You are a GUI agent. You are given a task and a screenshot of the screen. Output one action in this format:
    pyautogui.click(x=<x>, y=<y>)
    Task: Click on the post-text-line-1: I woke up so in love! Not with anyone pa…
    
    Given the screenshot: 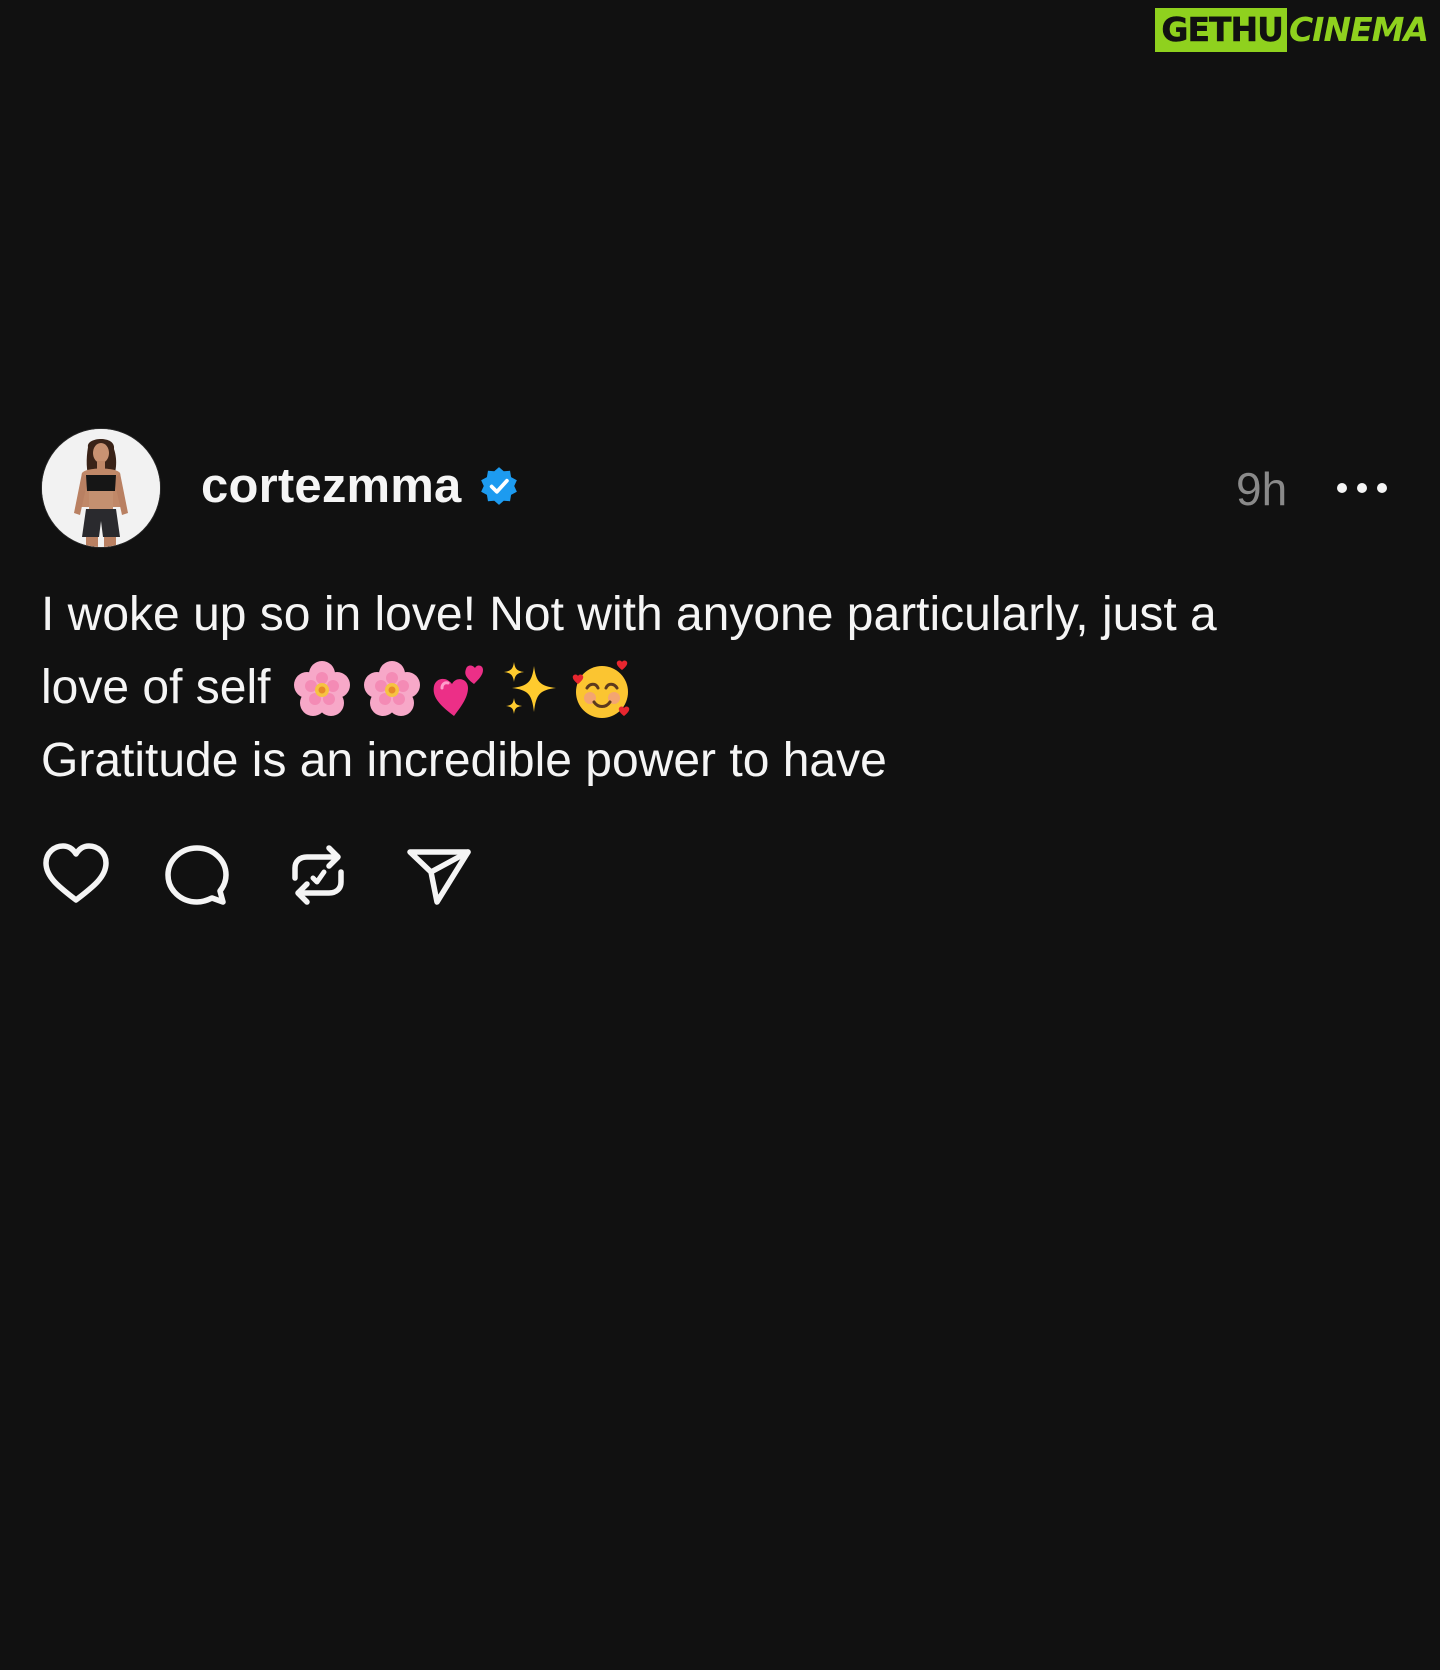 What is the action you would take?
    pyautogui.click(x=629, y=614)
    